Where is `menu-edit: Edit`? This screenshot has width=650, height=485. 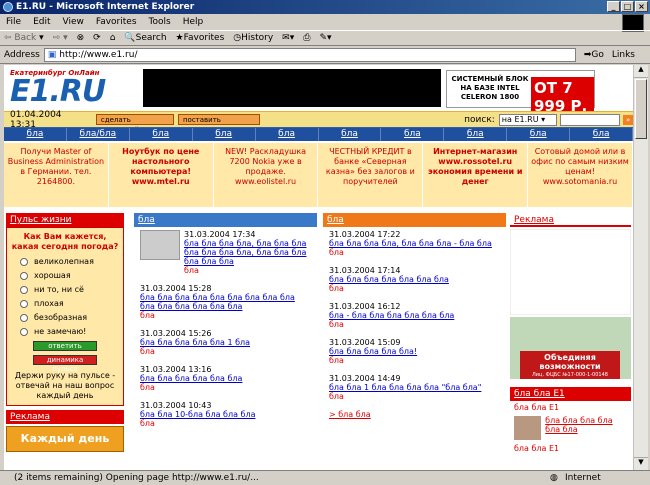 menu-edit: Edit is located at coordinates (41, 22).